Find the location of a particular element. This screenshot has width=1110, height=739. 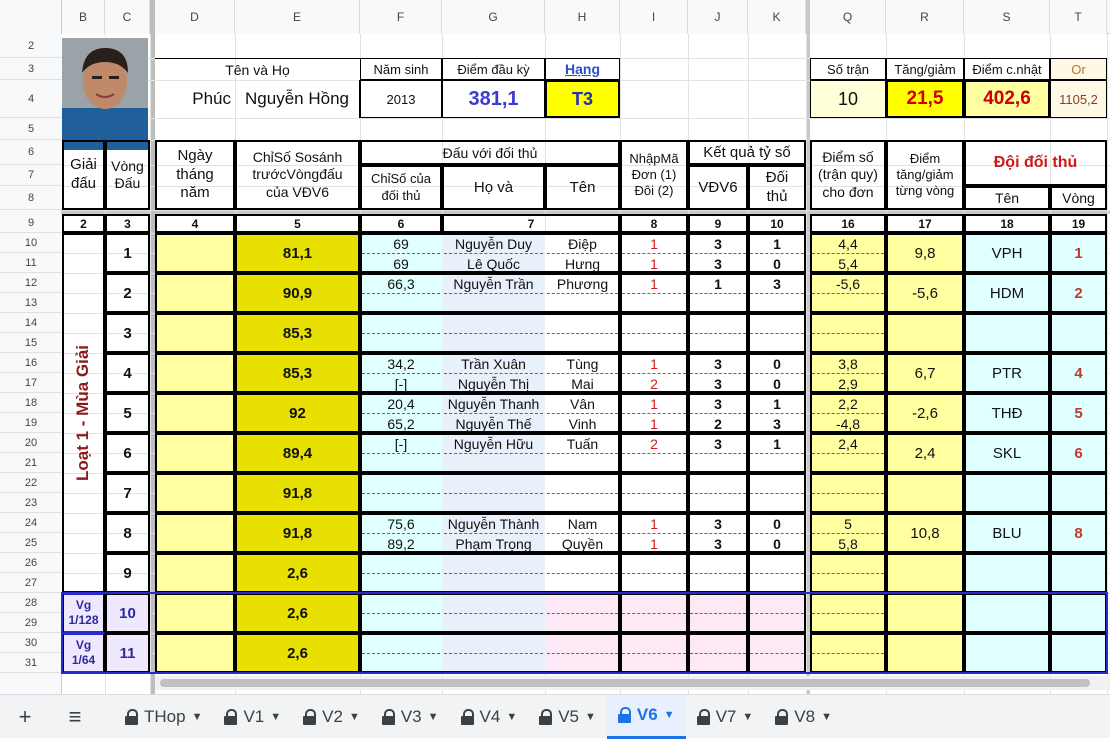

opponent-index: 34,2 is located at coordinates (401, 364).